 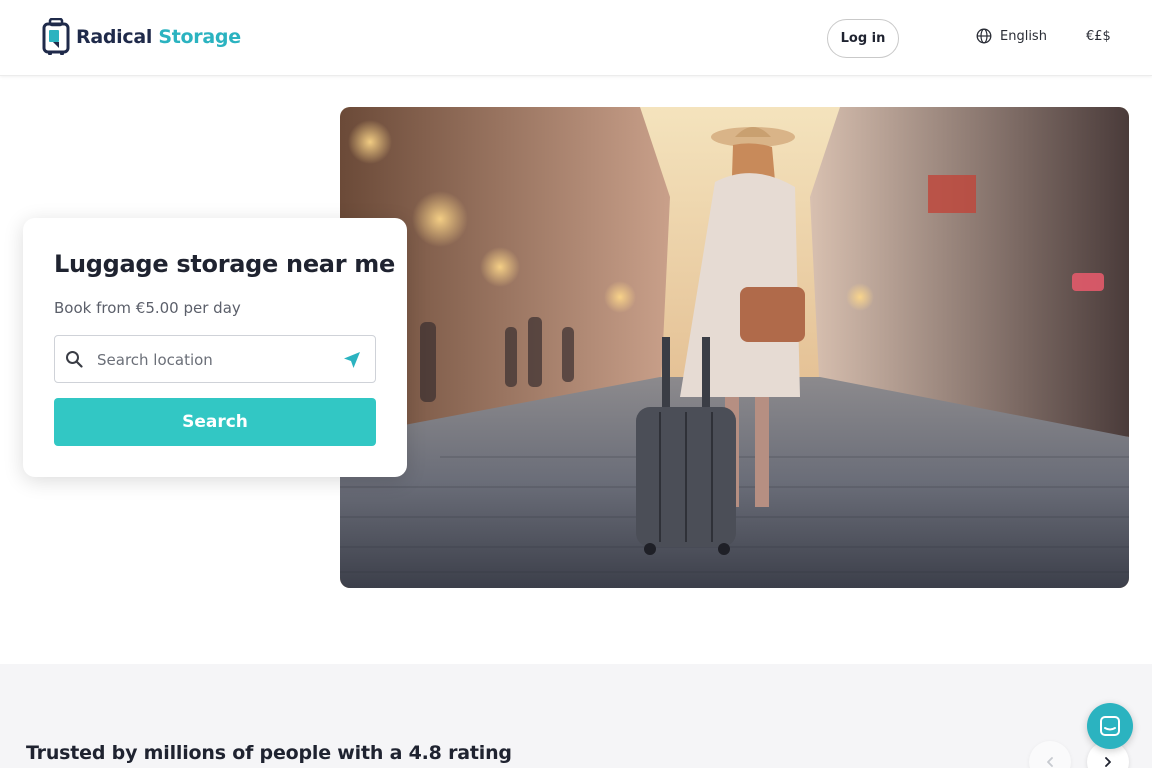 What do you see at coordinates (1098, 36) in the screenshot?
I see `currency-selector: €£$` at bounding box center [1098, 36].